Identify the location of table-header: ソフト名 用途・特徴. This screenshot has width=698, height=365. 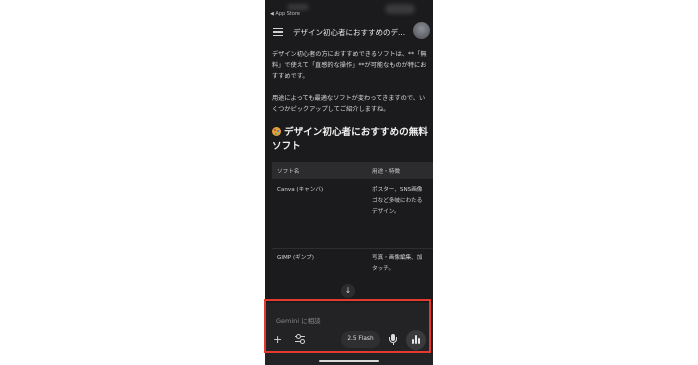
(352, 170).